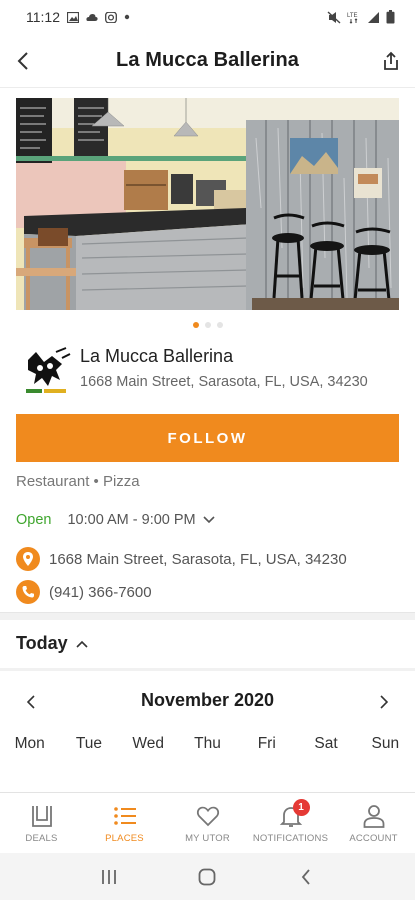  I want to click on svg-text: LTE, so click(352, 16).